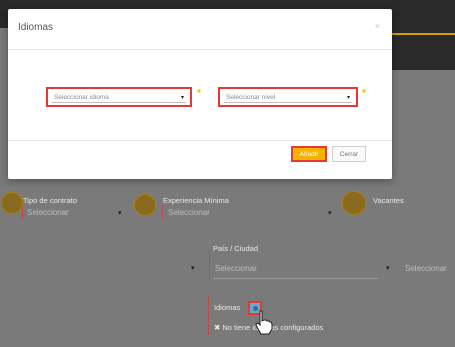  What do you see at coordinates (264, 322) in the screenshot?
I see `hand-cursor-icon` at bounding box center [264, 322].